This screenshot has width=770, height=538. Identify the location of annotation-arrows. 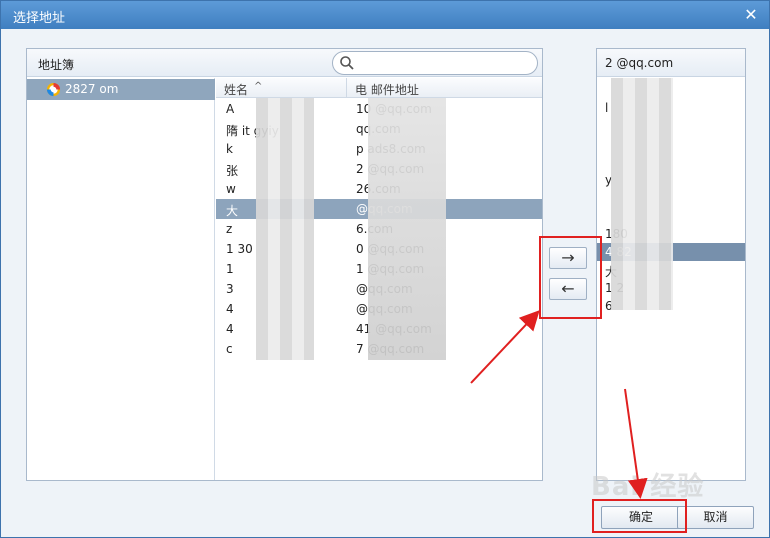
(559, 404).